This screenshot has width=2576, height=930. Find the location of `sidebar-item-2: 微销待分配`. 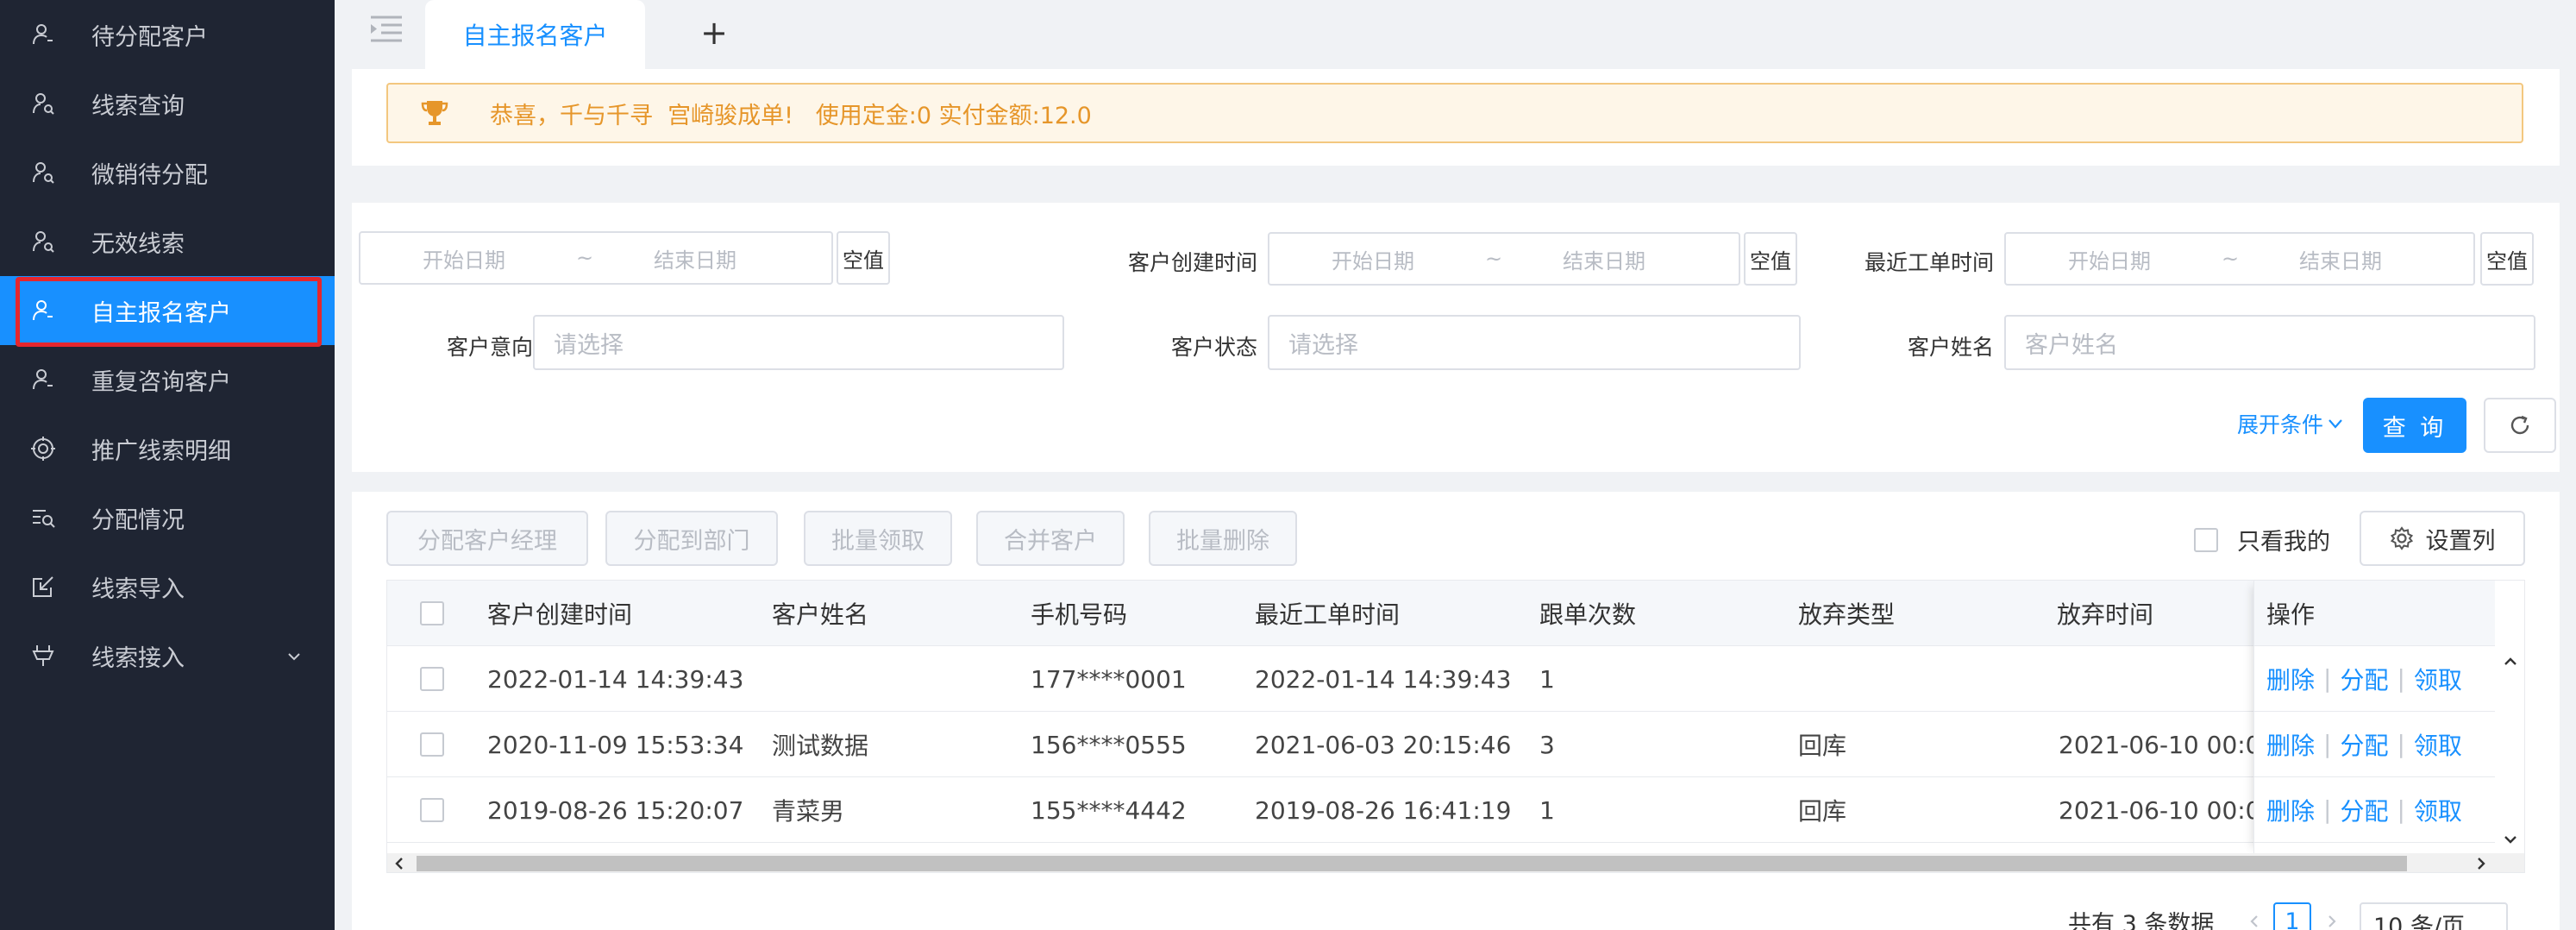

sidebar-item-2: 微销待分配 is located at coordinates (167, 173).